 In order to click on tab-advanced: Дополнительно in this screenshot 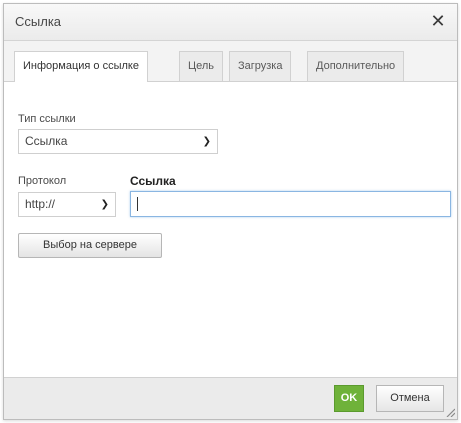, I will do `click(356, 66)`.